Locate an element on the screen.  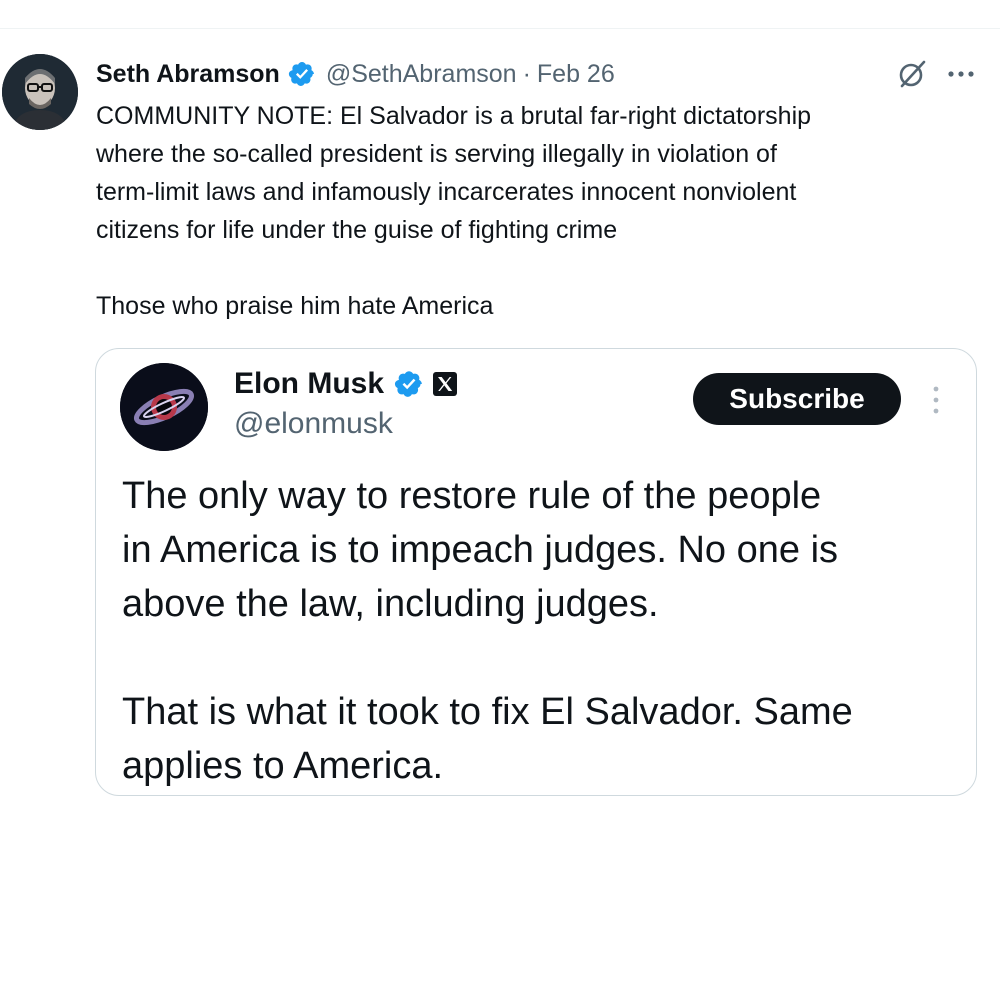
x-logo-icon is located at coordinates (445, 384).